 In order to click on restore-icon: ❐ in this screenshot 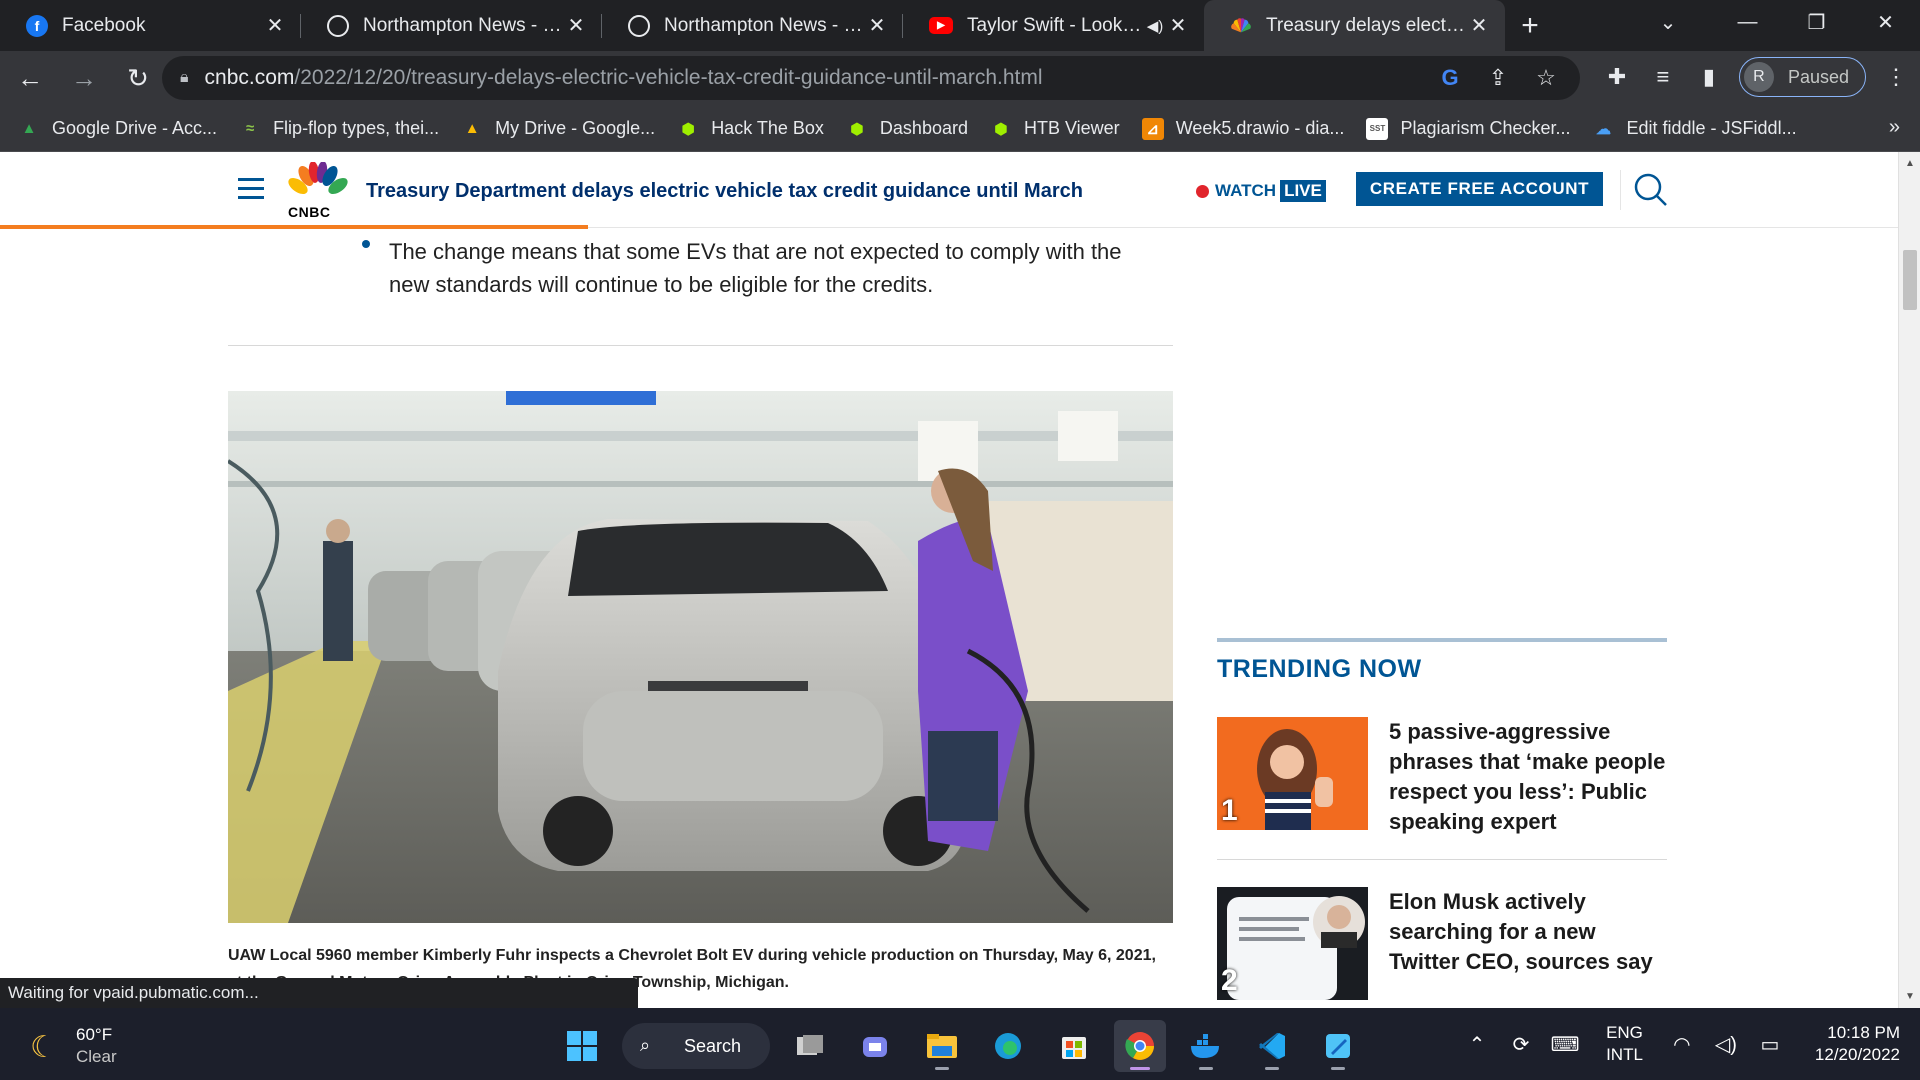, I will do `click(1816, 22)`.